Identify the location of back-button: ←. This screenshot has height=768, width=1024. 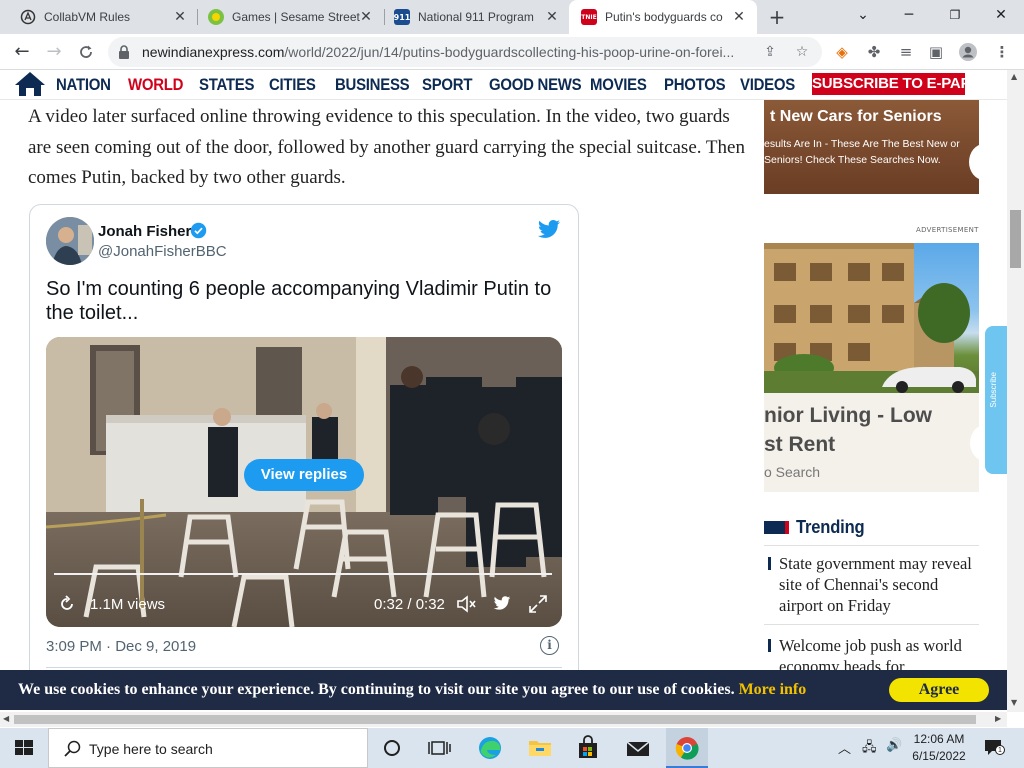
(22, 52).